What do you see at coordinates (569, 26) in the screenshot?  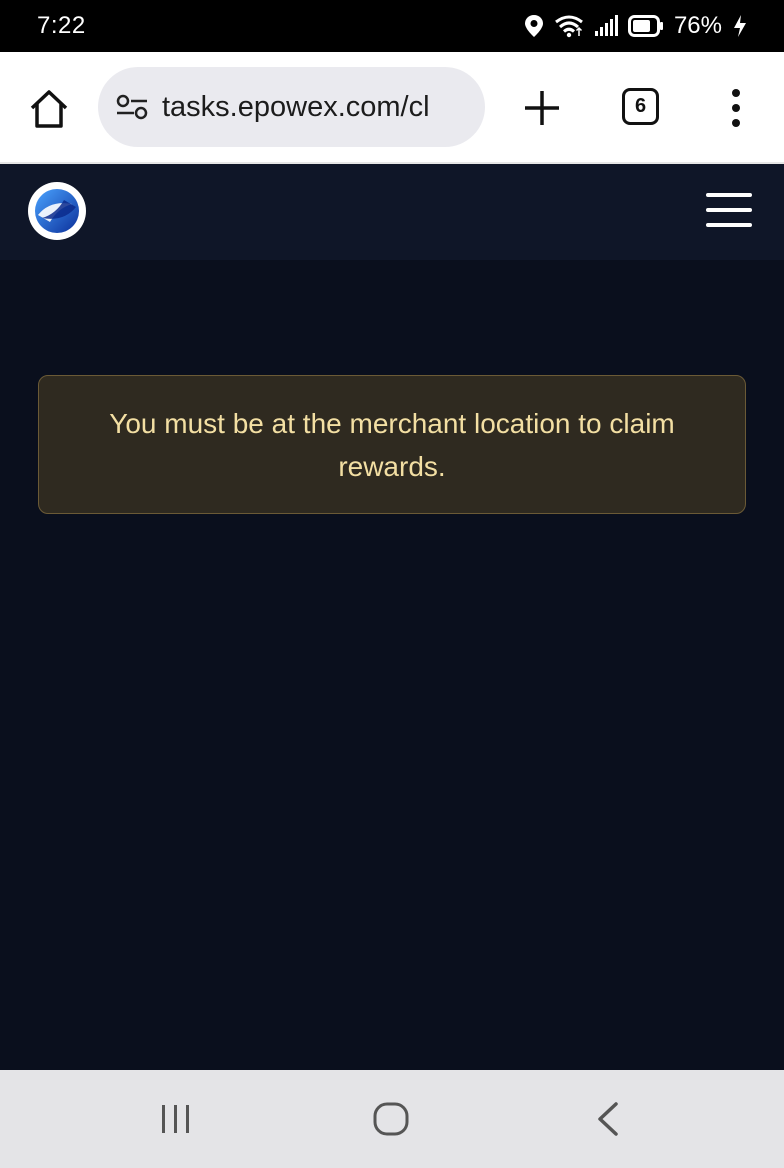 I see `wifi-icon` at bounding box center [569, 26].